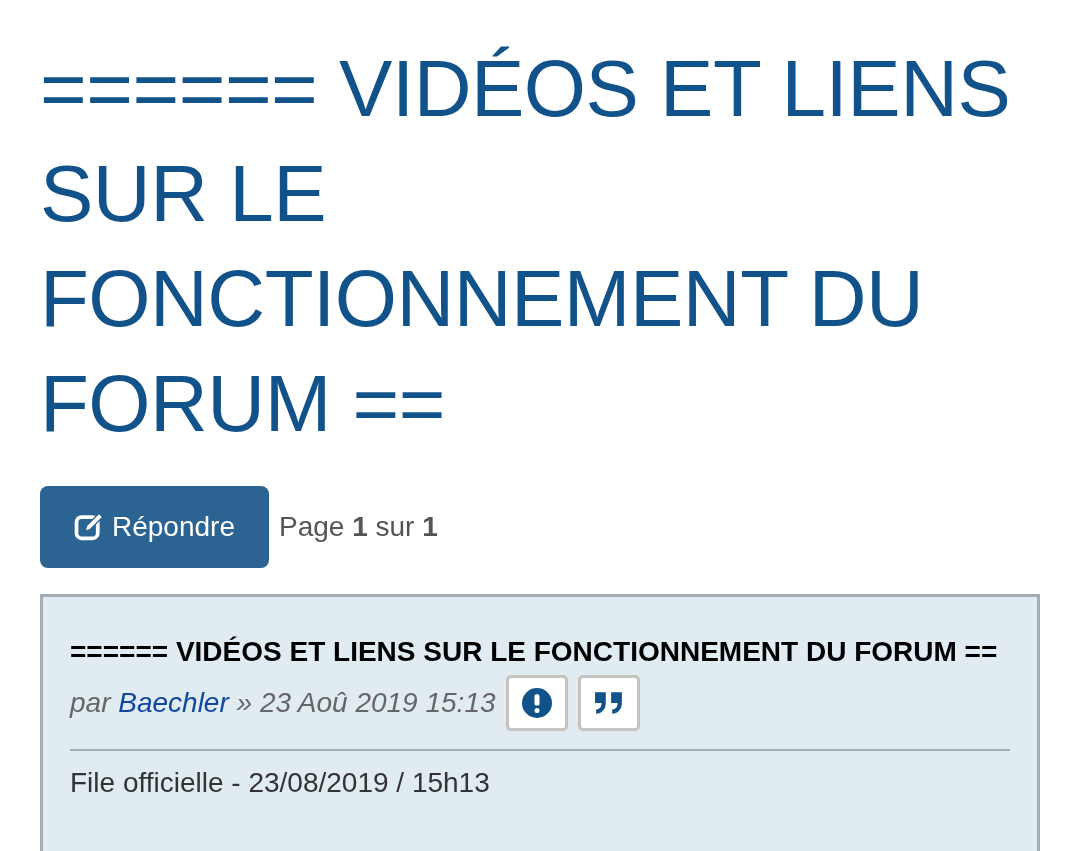 This screenshot has width=1080, height=851. What do you see at coordinates (280, 783) in the screenshot?
I see `post-body: File officielle - 23/08/2019 / 15h13` at bounding box center [280, 783].